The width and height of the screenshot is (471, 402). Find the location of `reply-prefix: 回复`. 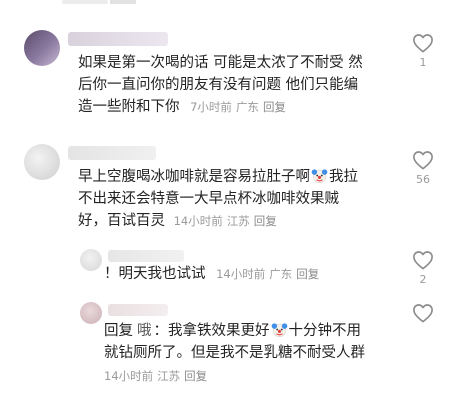

reply-prefix: 回复 is located at coordinates (118, 331).